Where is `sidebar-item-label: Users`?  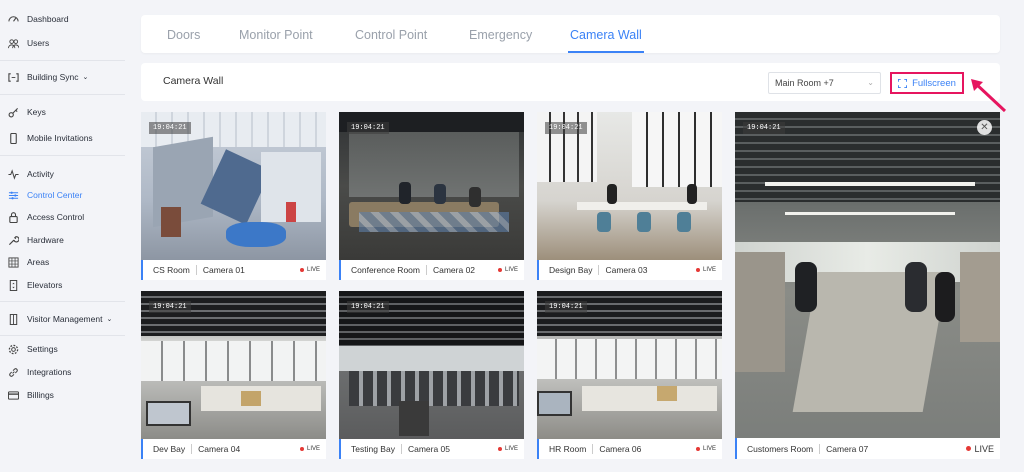 sidebar-item-label: Users is located at coordinates (38, 43).